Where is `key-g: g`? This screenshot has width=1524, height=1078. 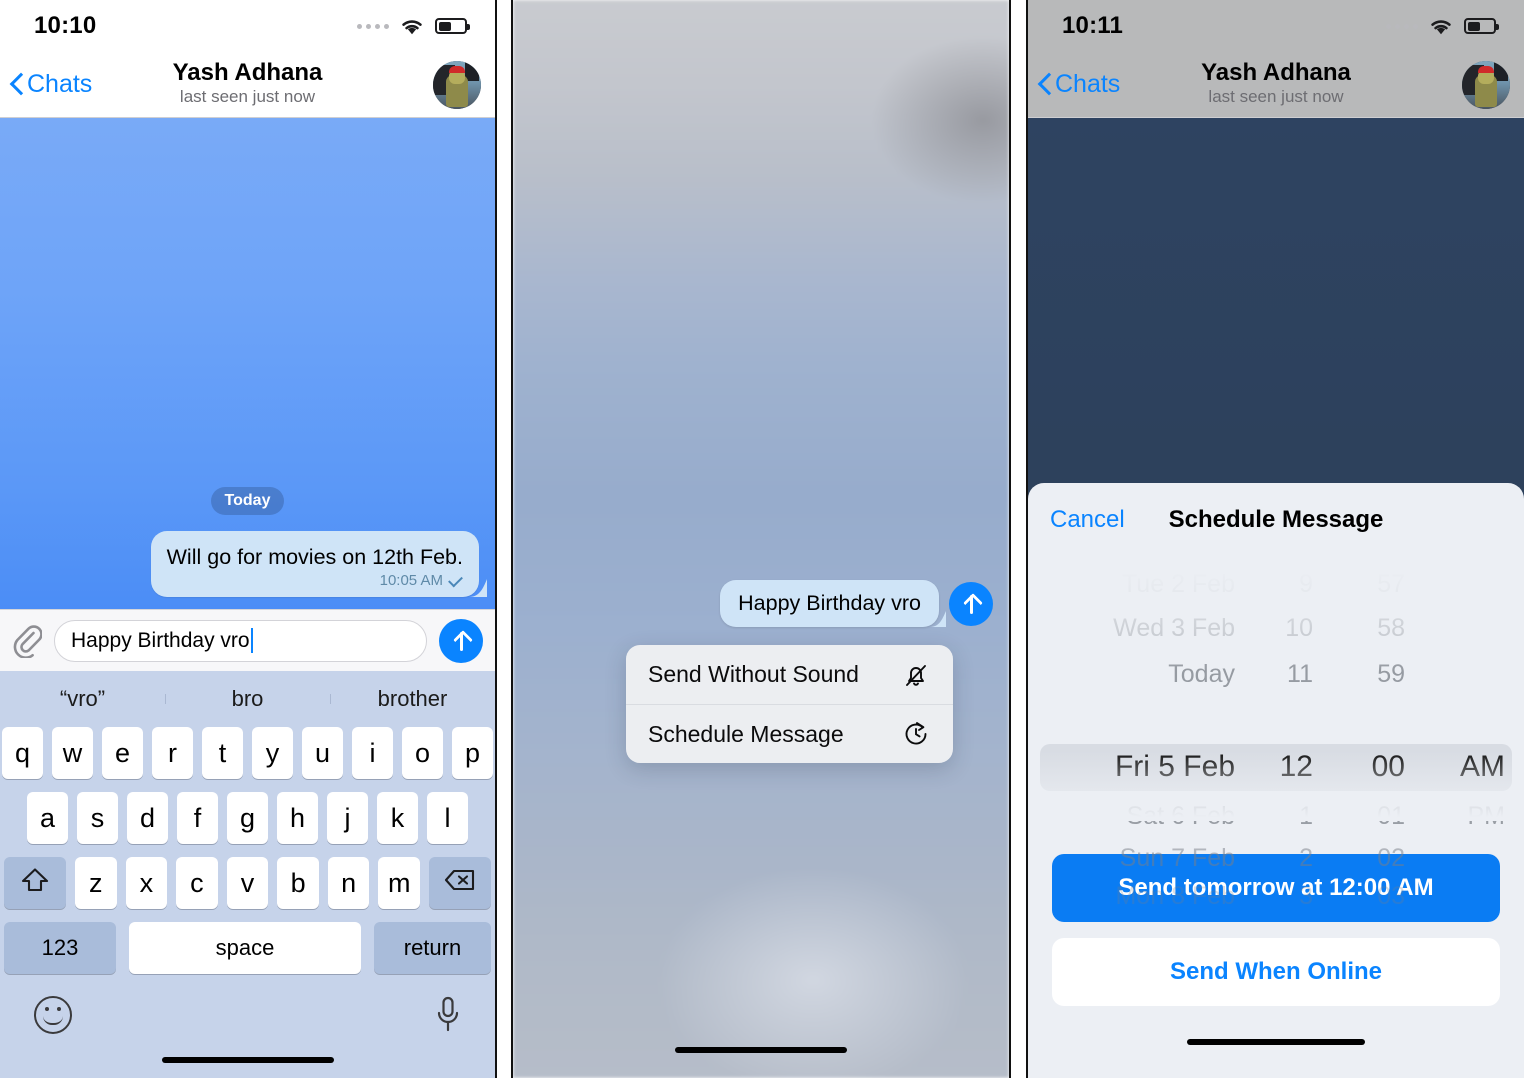
key-g: g is located at coordinates (247, 818).